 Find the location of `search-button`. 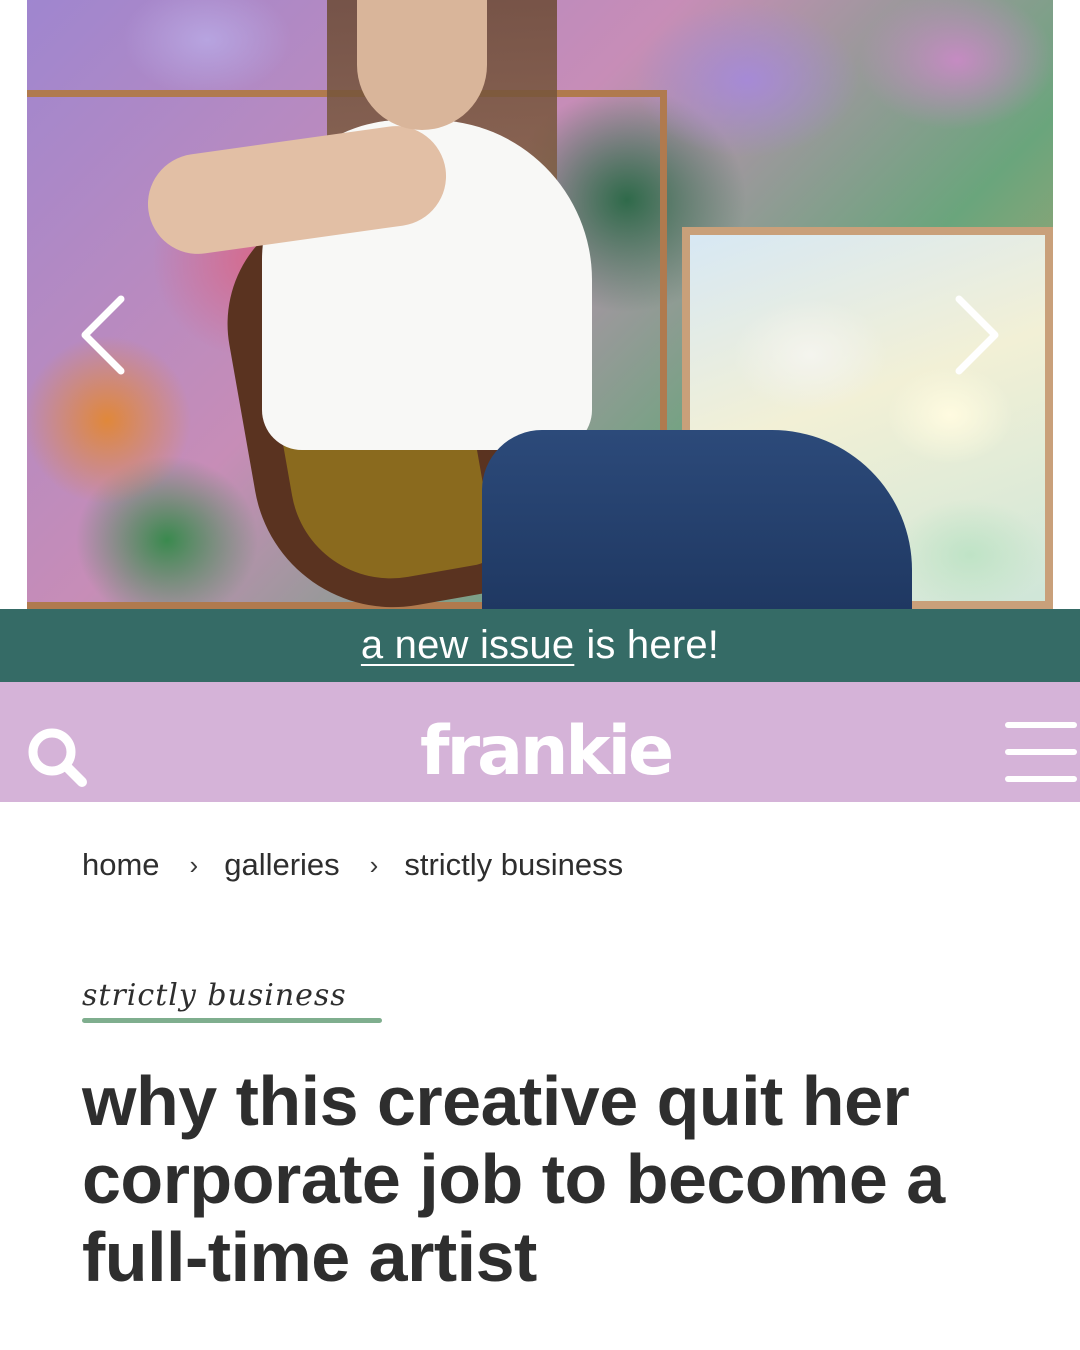

search-button is located at coordinates (57, 757).